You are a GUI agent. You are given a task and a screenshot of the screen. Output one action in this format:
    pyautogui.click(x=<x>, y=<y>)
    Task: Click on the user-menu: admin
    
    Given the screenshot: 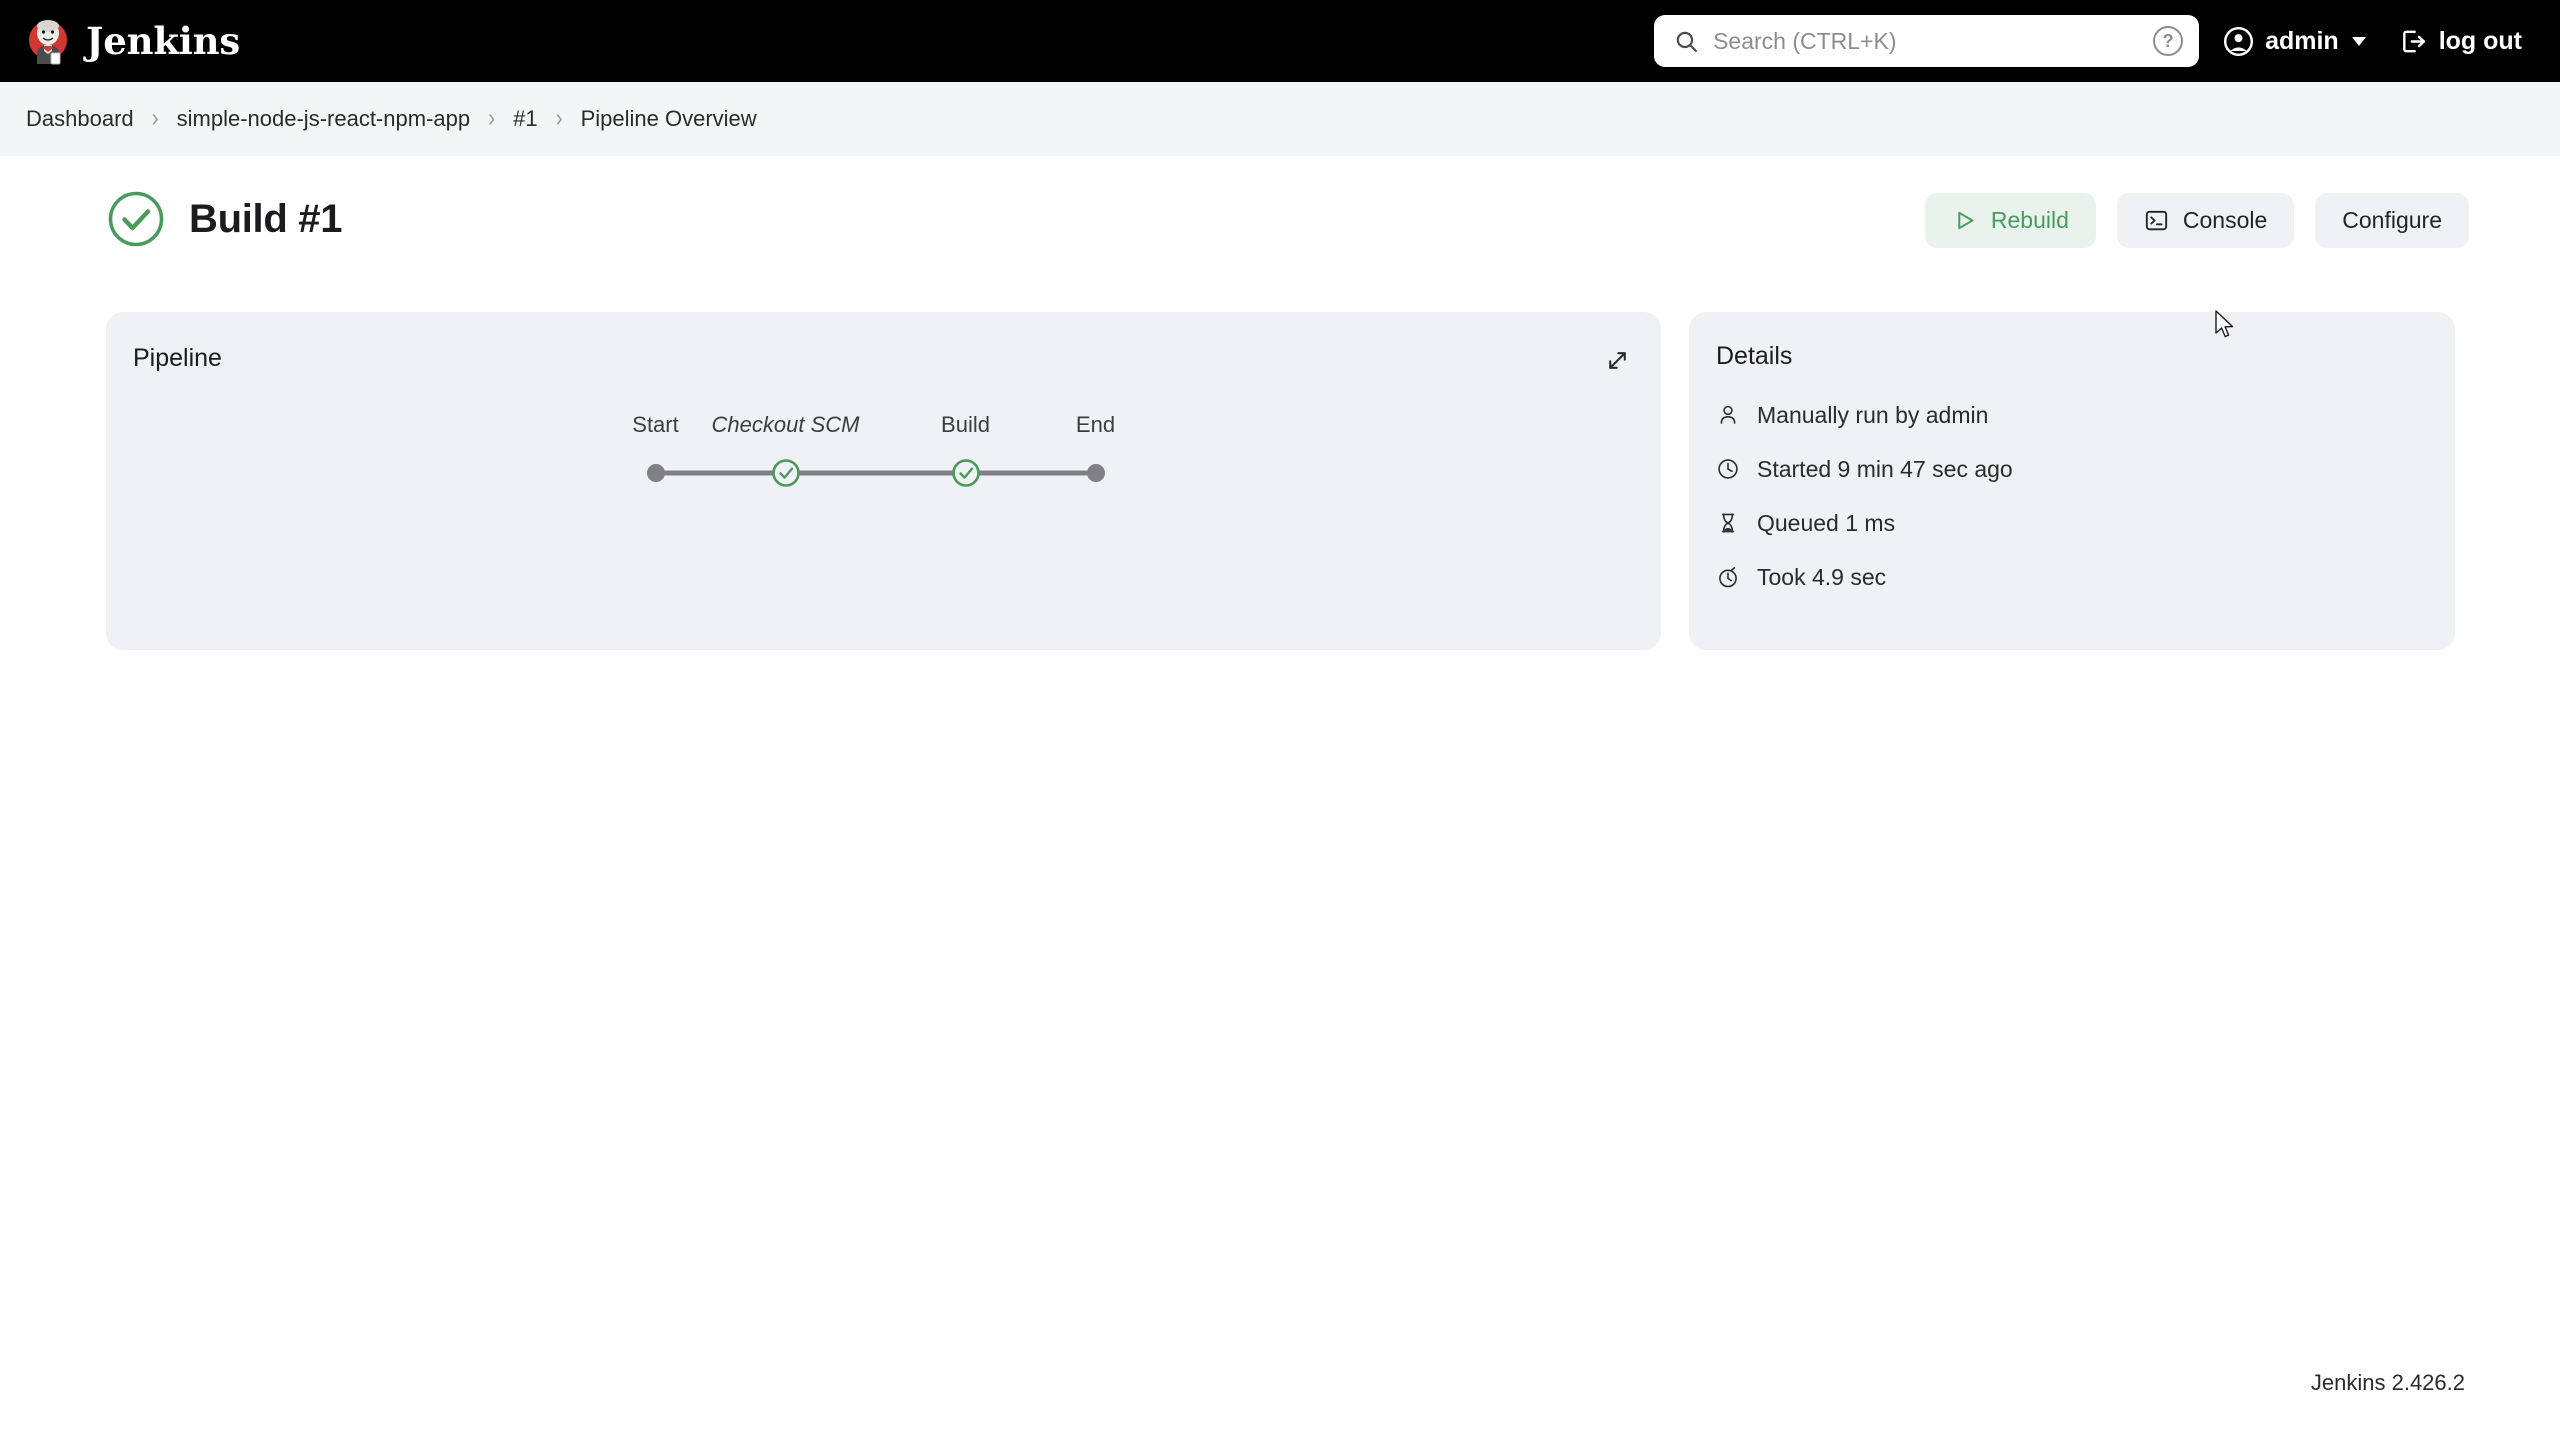 What is the action you would take?
    pyautogui.click(x=2294, y=41)
    